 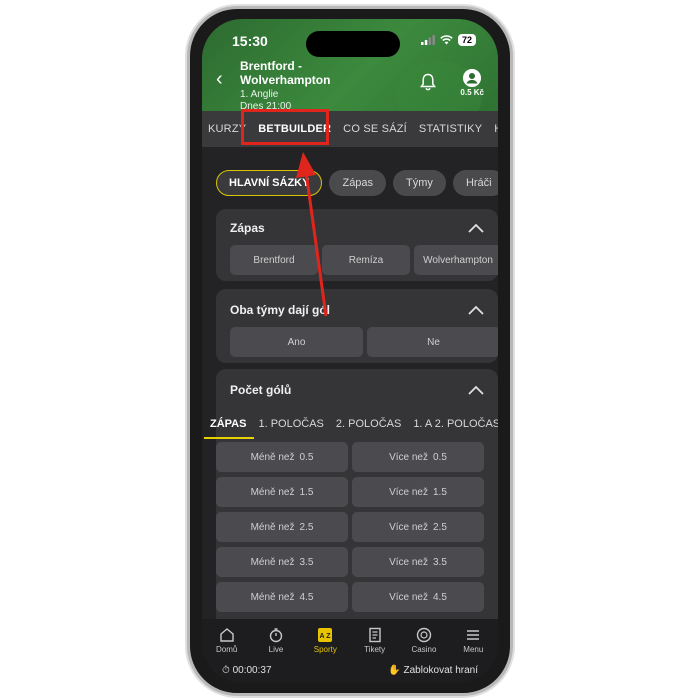 What do you see at coordinates (493, 129) in the screenshot?
I see `tab-h2h: H2H` at bounding box center [493, 129].